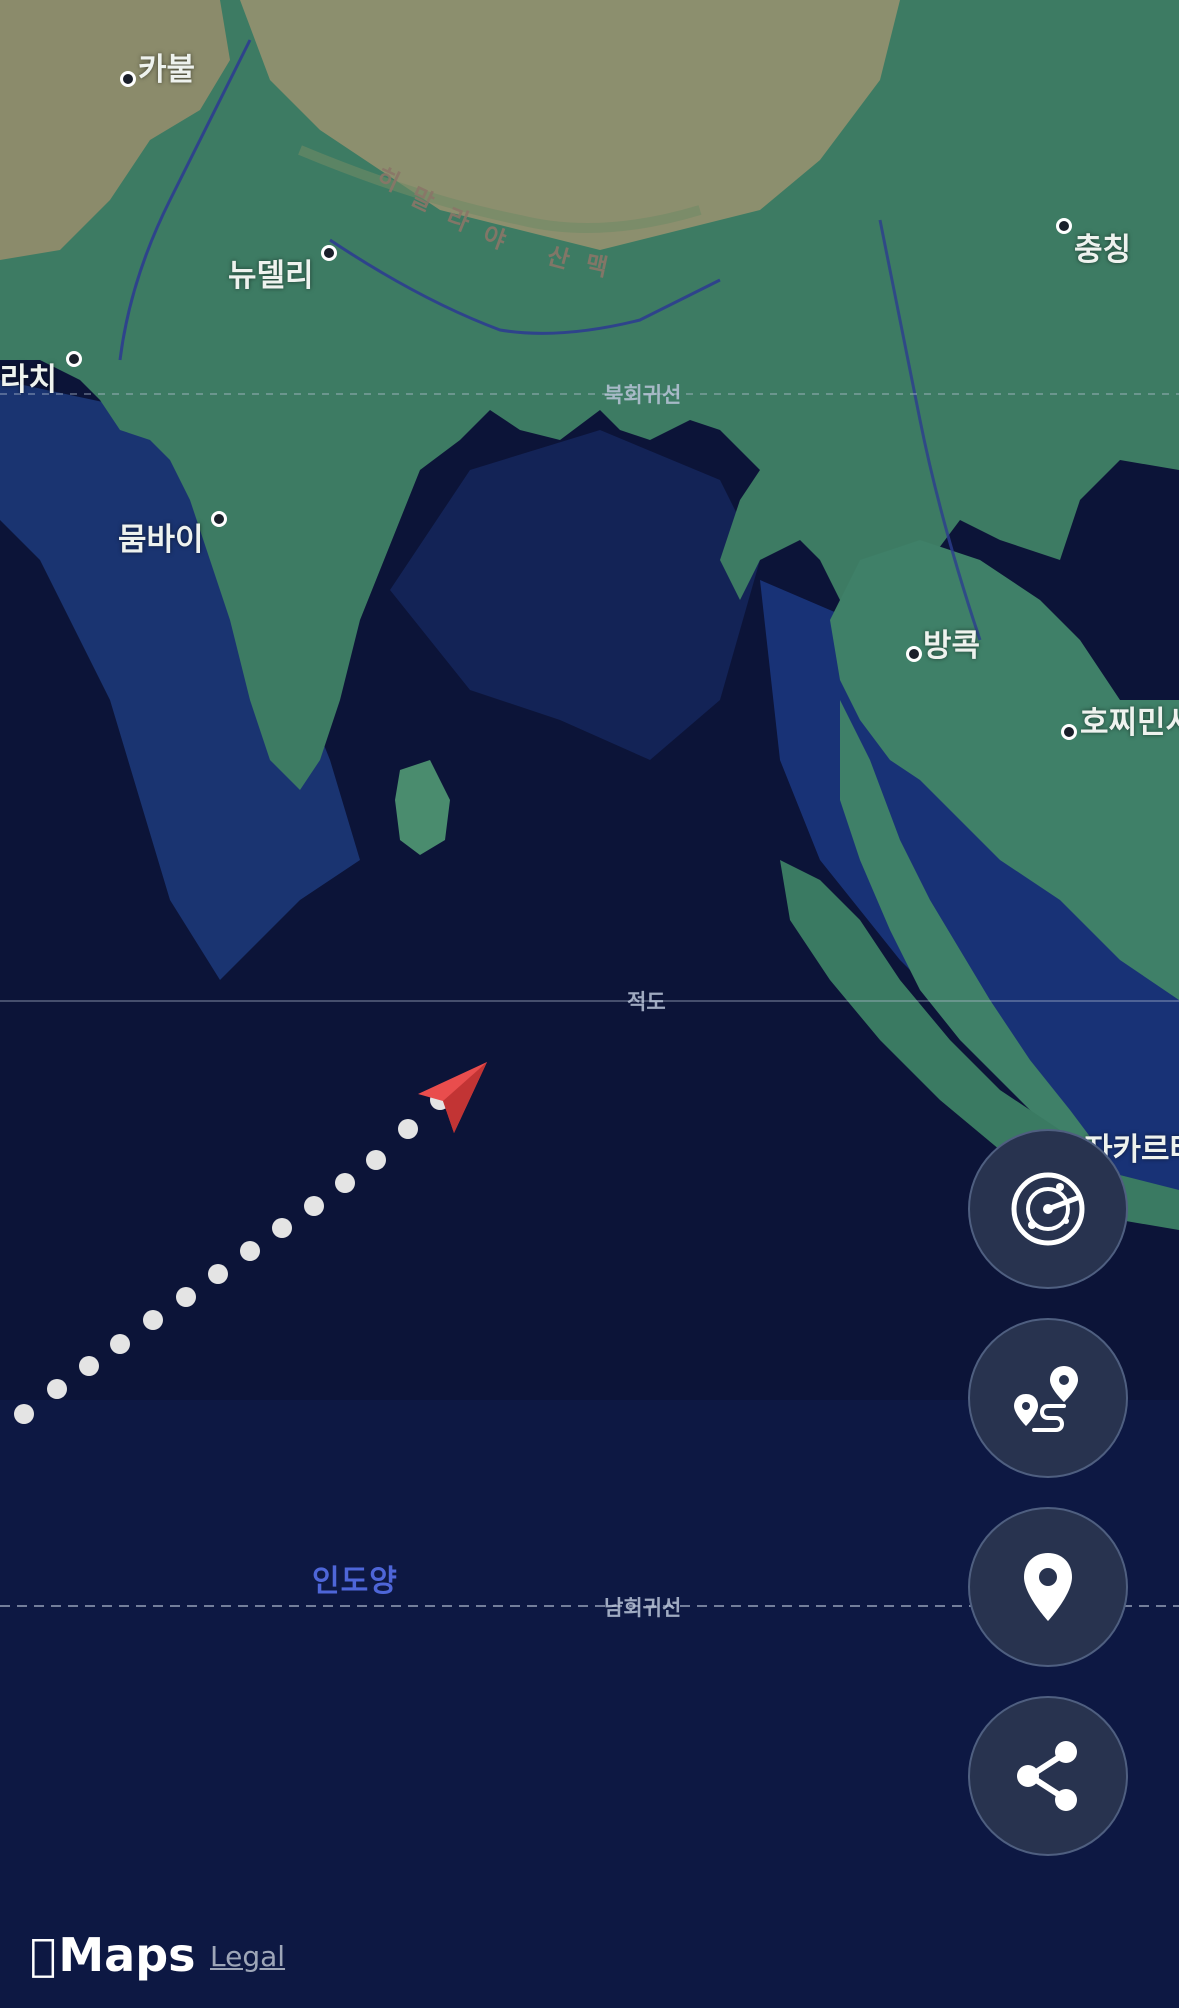 This screenshot has height=2008, width=1179. I want to click on location-button, so click(1048, 1587).